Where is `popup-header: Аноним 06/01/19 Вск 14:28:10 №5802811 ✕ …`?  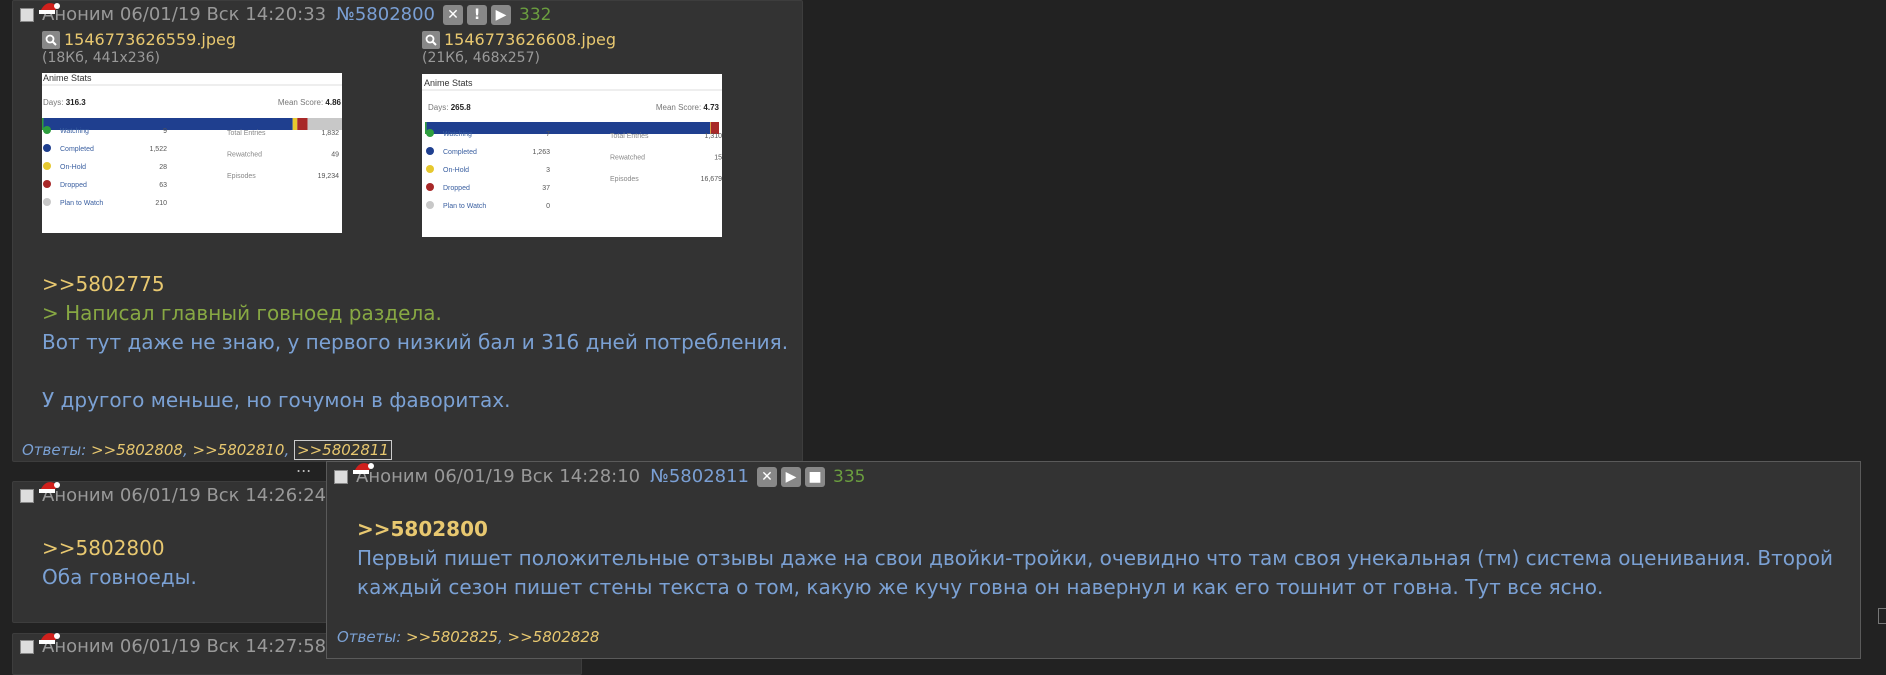 popup-header: Аноним 06/01/19 Вск 14:28:10 №5802811 ✕ … is located at coordinates (599, 476).